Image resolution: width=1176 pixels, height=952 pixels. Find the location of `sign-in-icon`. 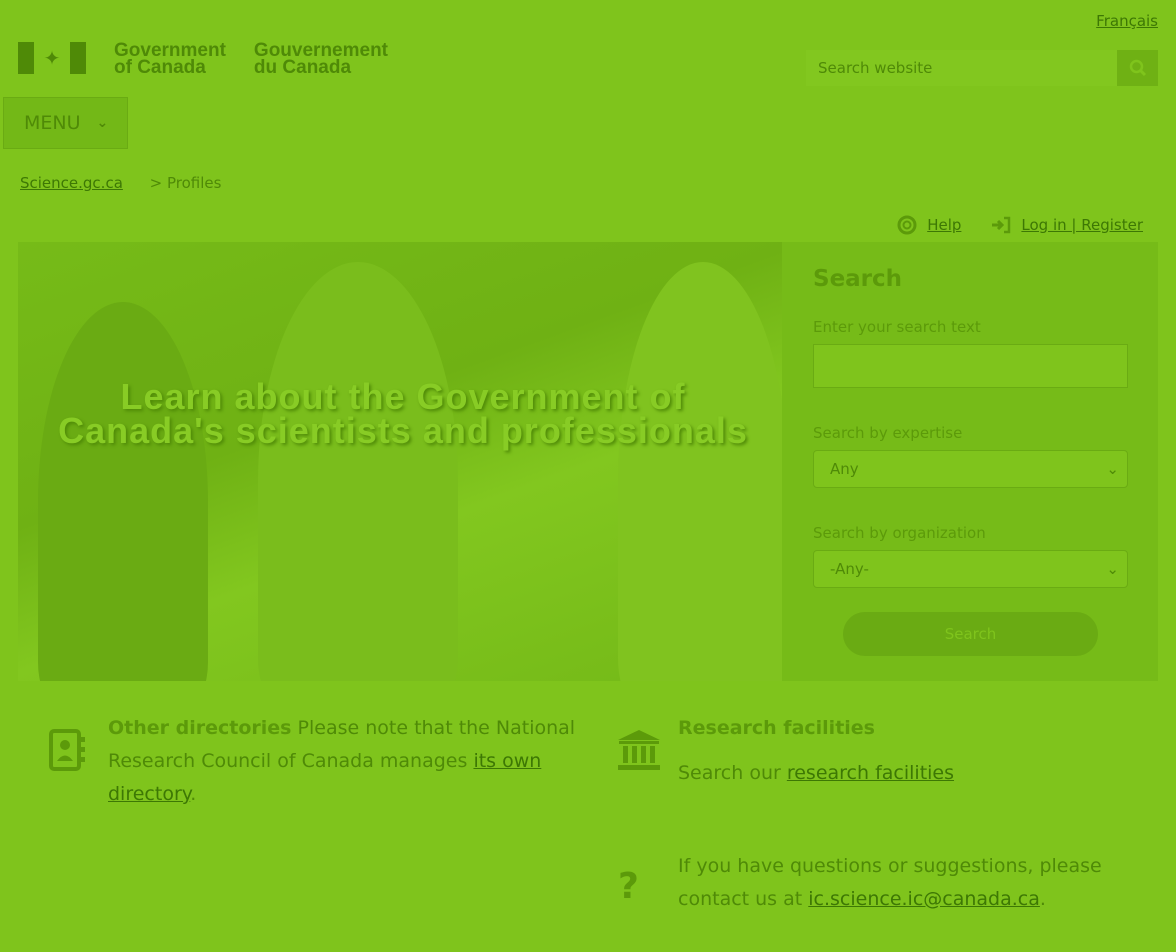

sign-in-icon is located at coordinates (1001, 225).